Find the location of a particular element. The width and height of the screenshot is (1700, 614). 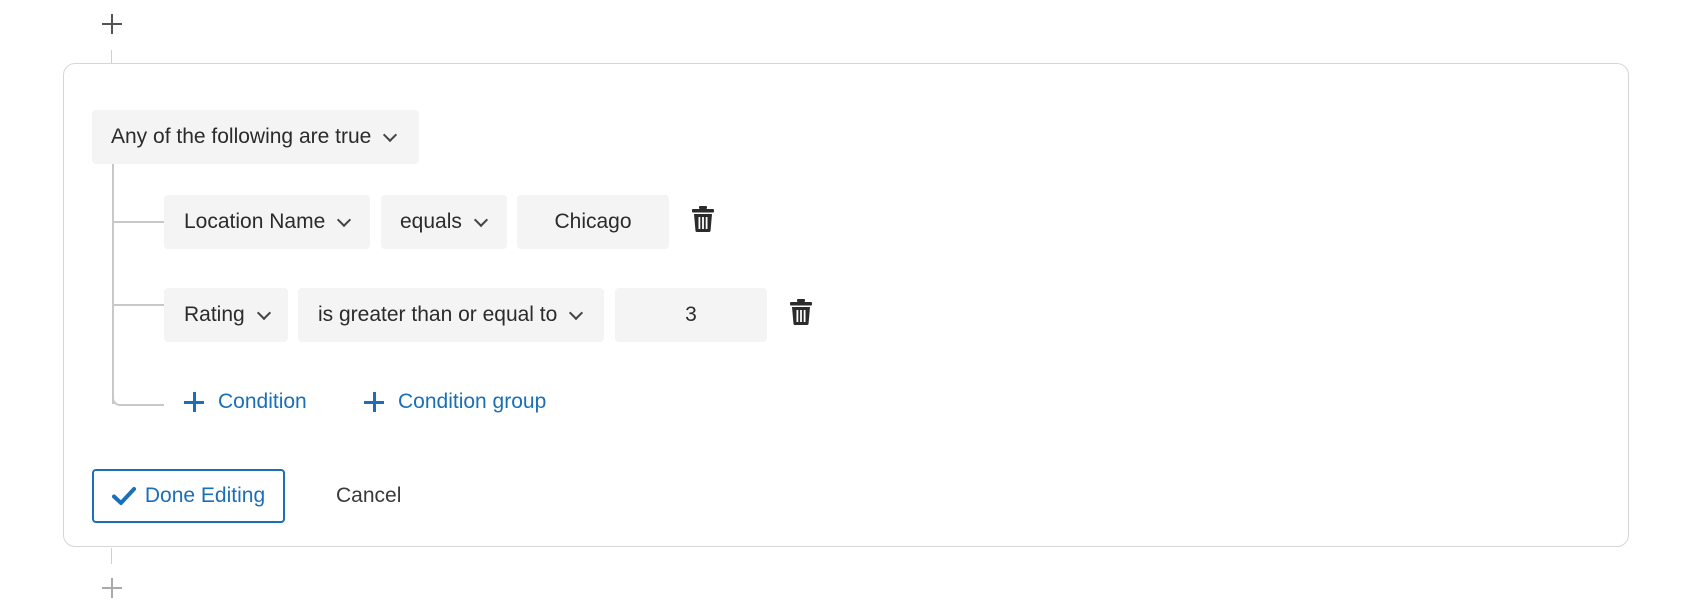

condition-operator-dropdown: is greater than or equal to is located at coordinates (451, 315).